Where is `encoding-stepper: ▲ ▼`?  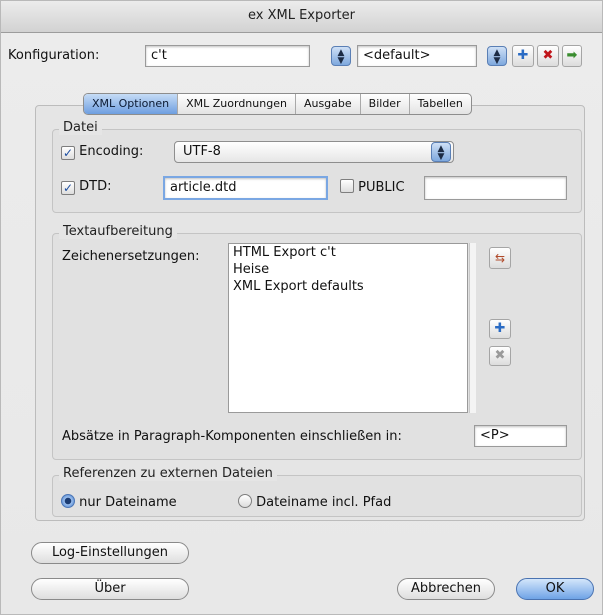 encoding-stepper: ▲ ▼ is located at coordinates (441, 152).